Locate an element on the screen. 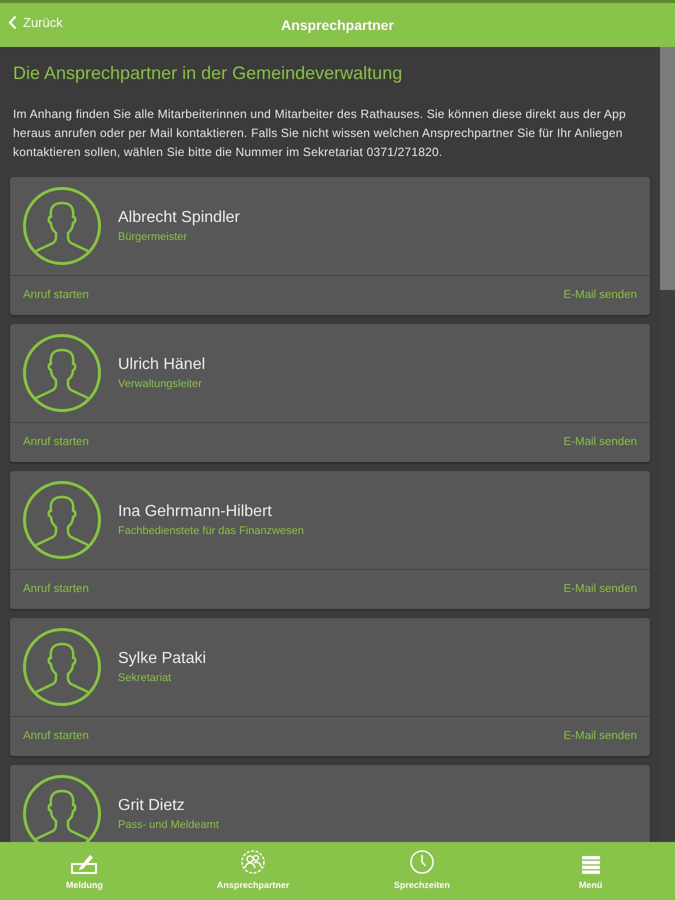  contact-name: Ina Gehrmann-Hilbert is located at coordinates (195, 512).